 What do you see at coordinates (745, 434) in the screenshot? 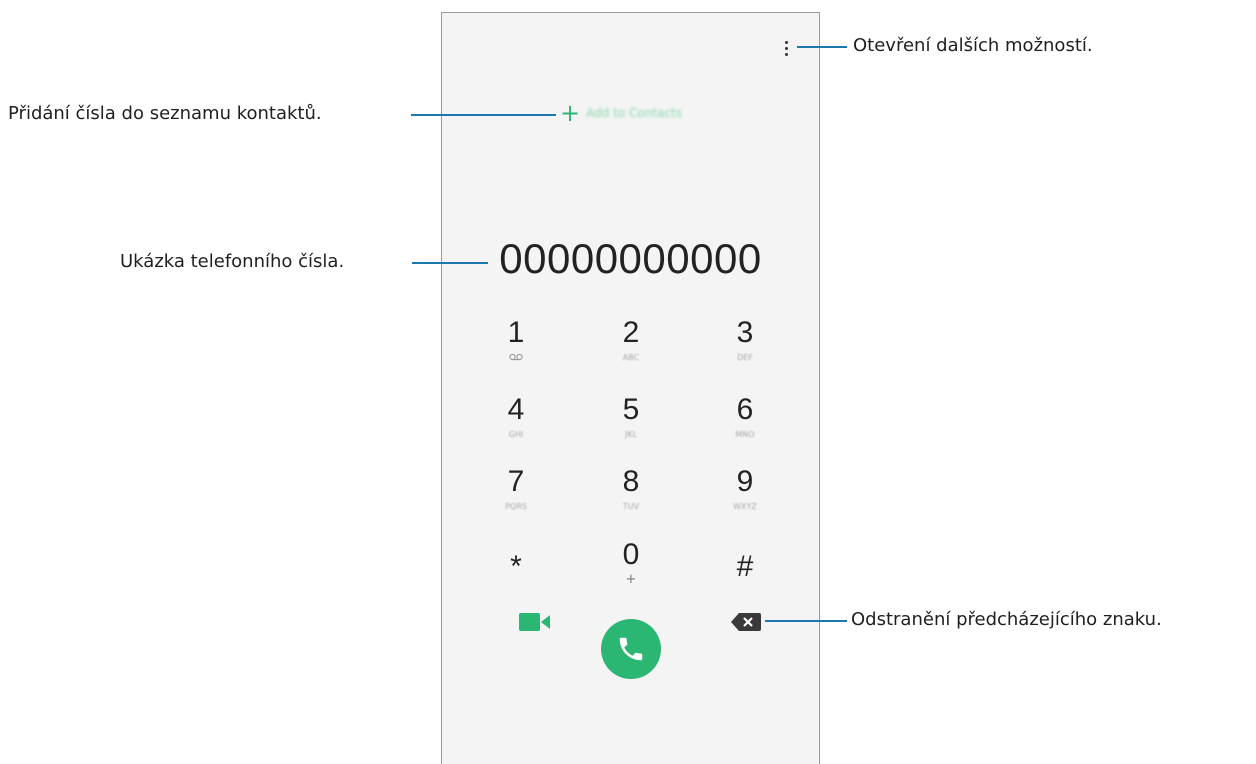
I see `key-letters: MNO` at bounding box center [745, 434].